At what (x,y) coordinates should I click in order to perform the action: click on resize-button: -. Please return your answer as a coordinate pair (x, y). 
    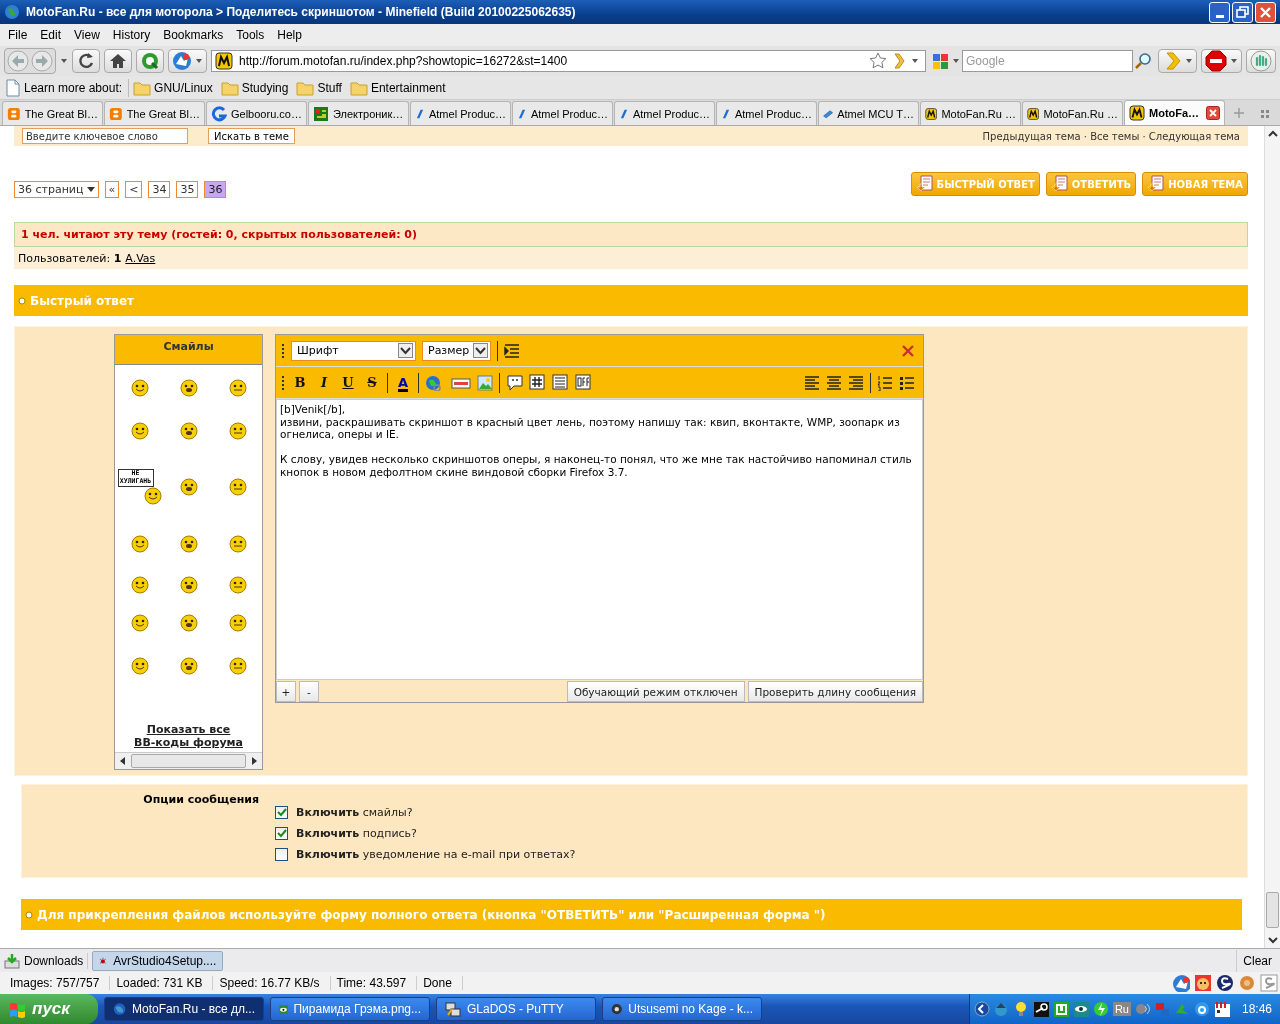
    Looking at the image, I should click on (309, 691).